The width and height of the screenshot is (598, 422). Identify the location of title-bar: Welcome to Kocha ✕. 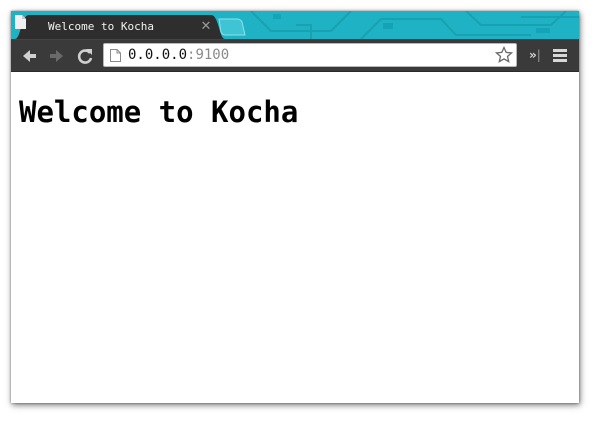
(295, 25).